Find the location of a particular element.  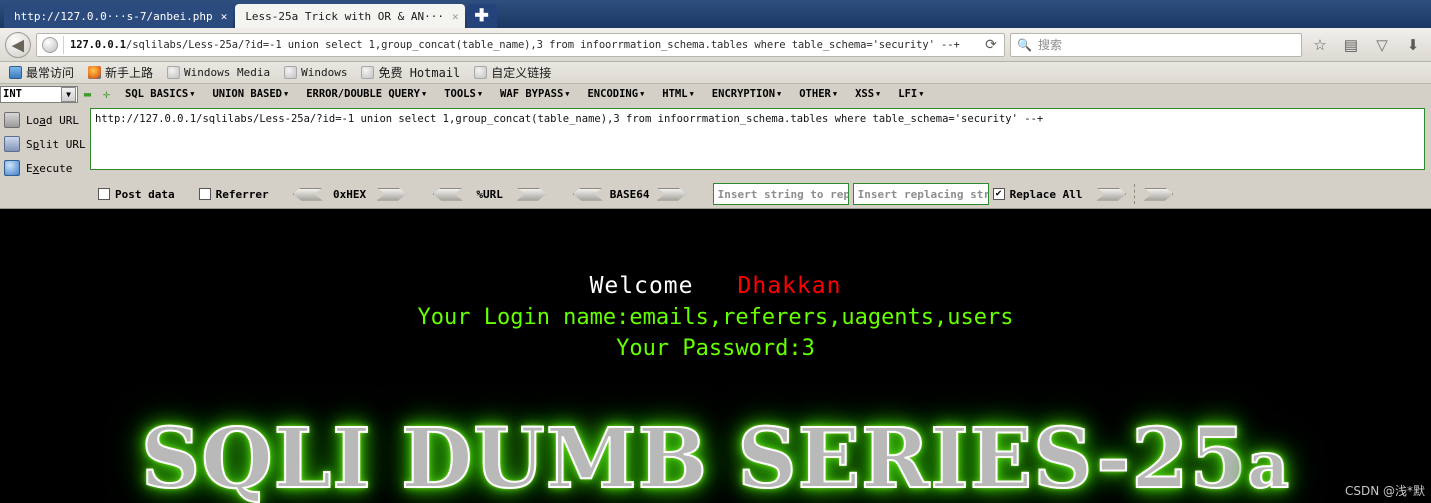

replace-string-input: Insert replacing string is located at coordinates (920, 194).